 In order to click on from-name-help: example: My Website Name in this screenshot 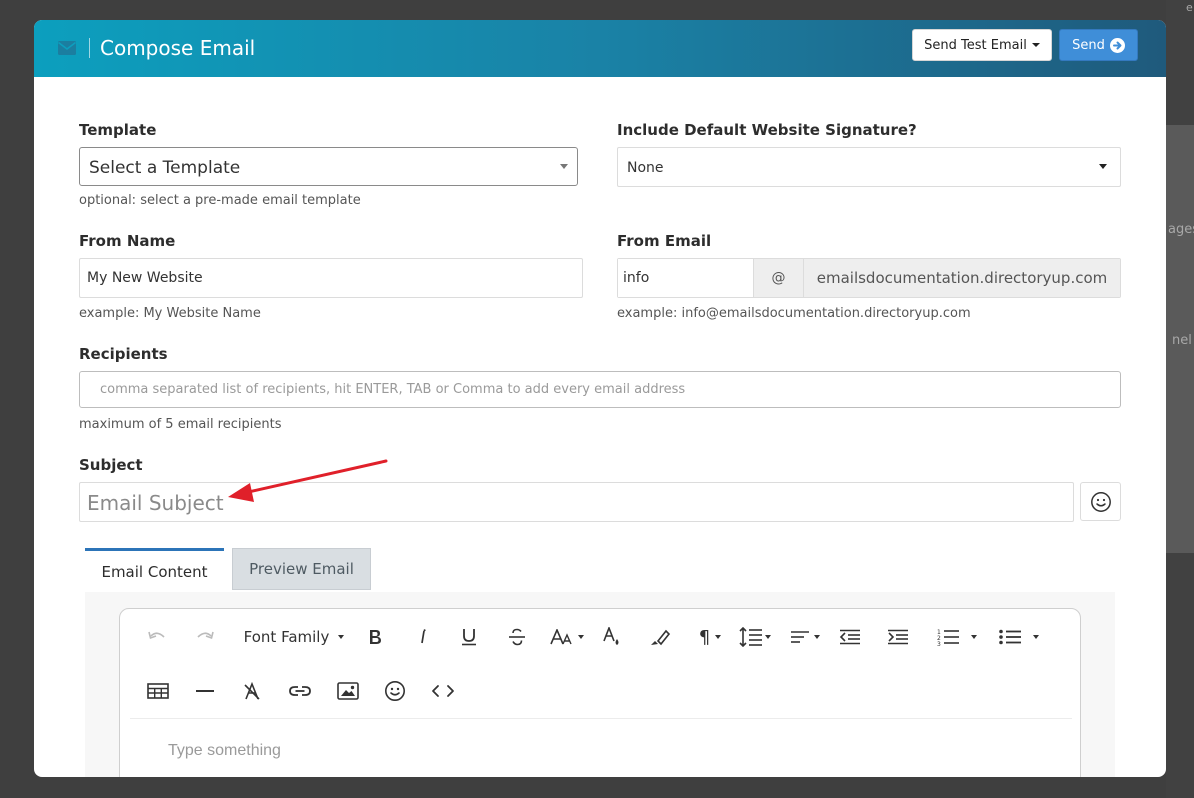, I will do `click(170, 313)`.